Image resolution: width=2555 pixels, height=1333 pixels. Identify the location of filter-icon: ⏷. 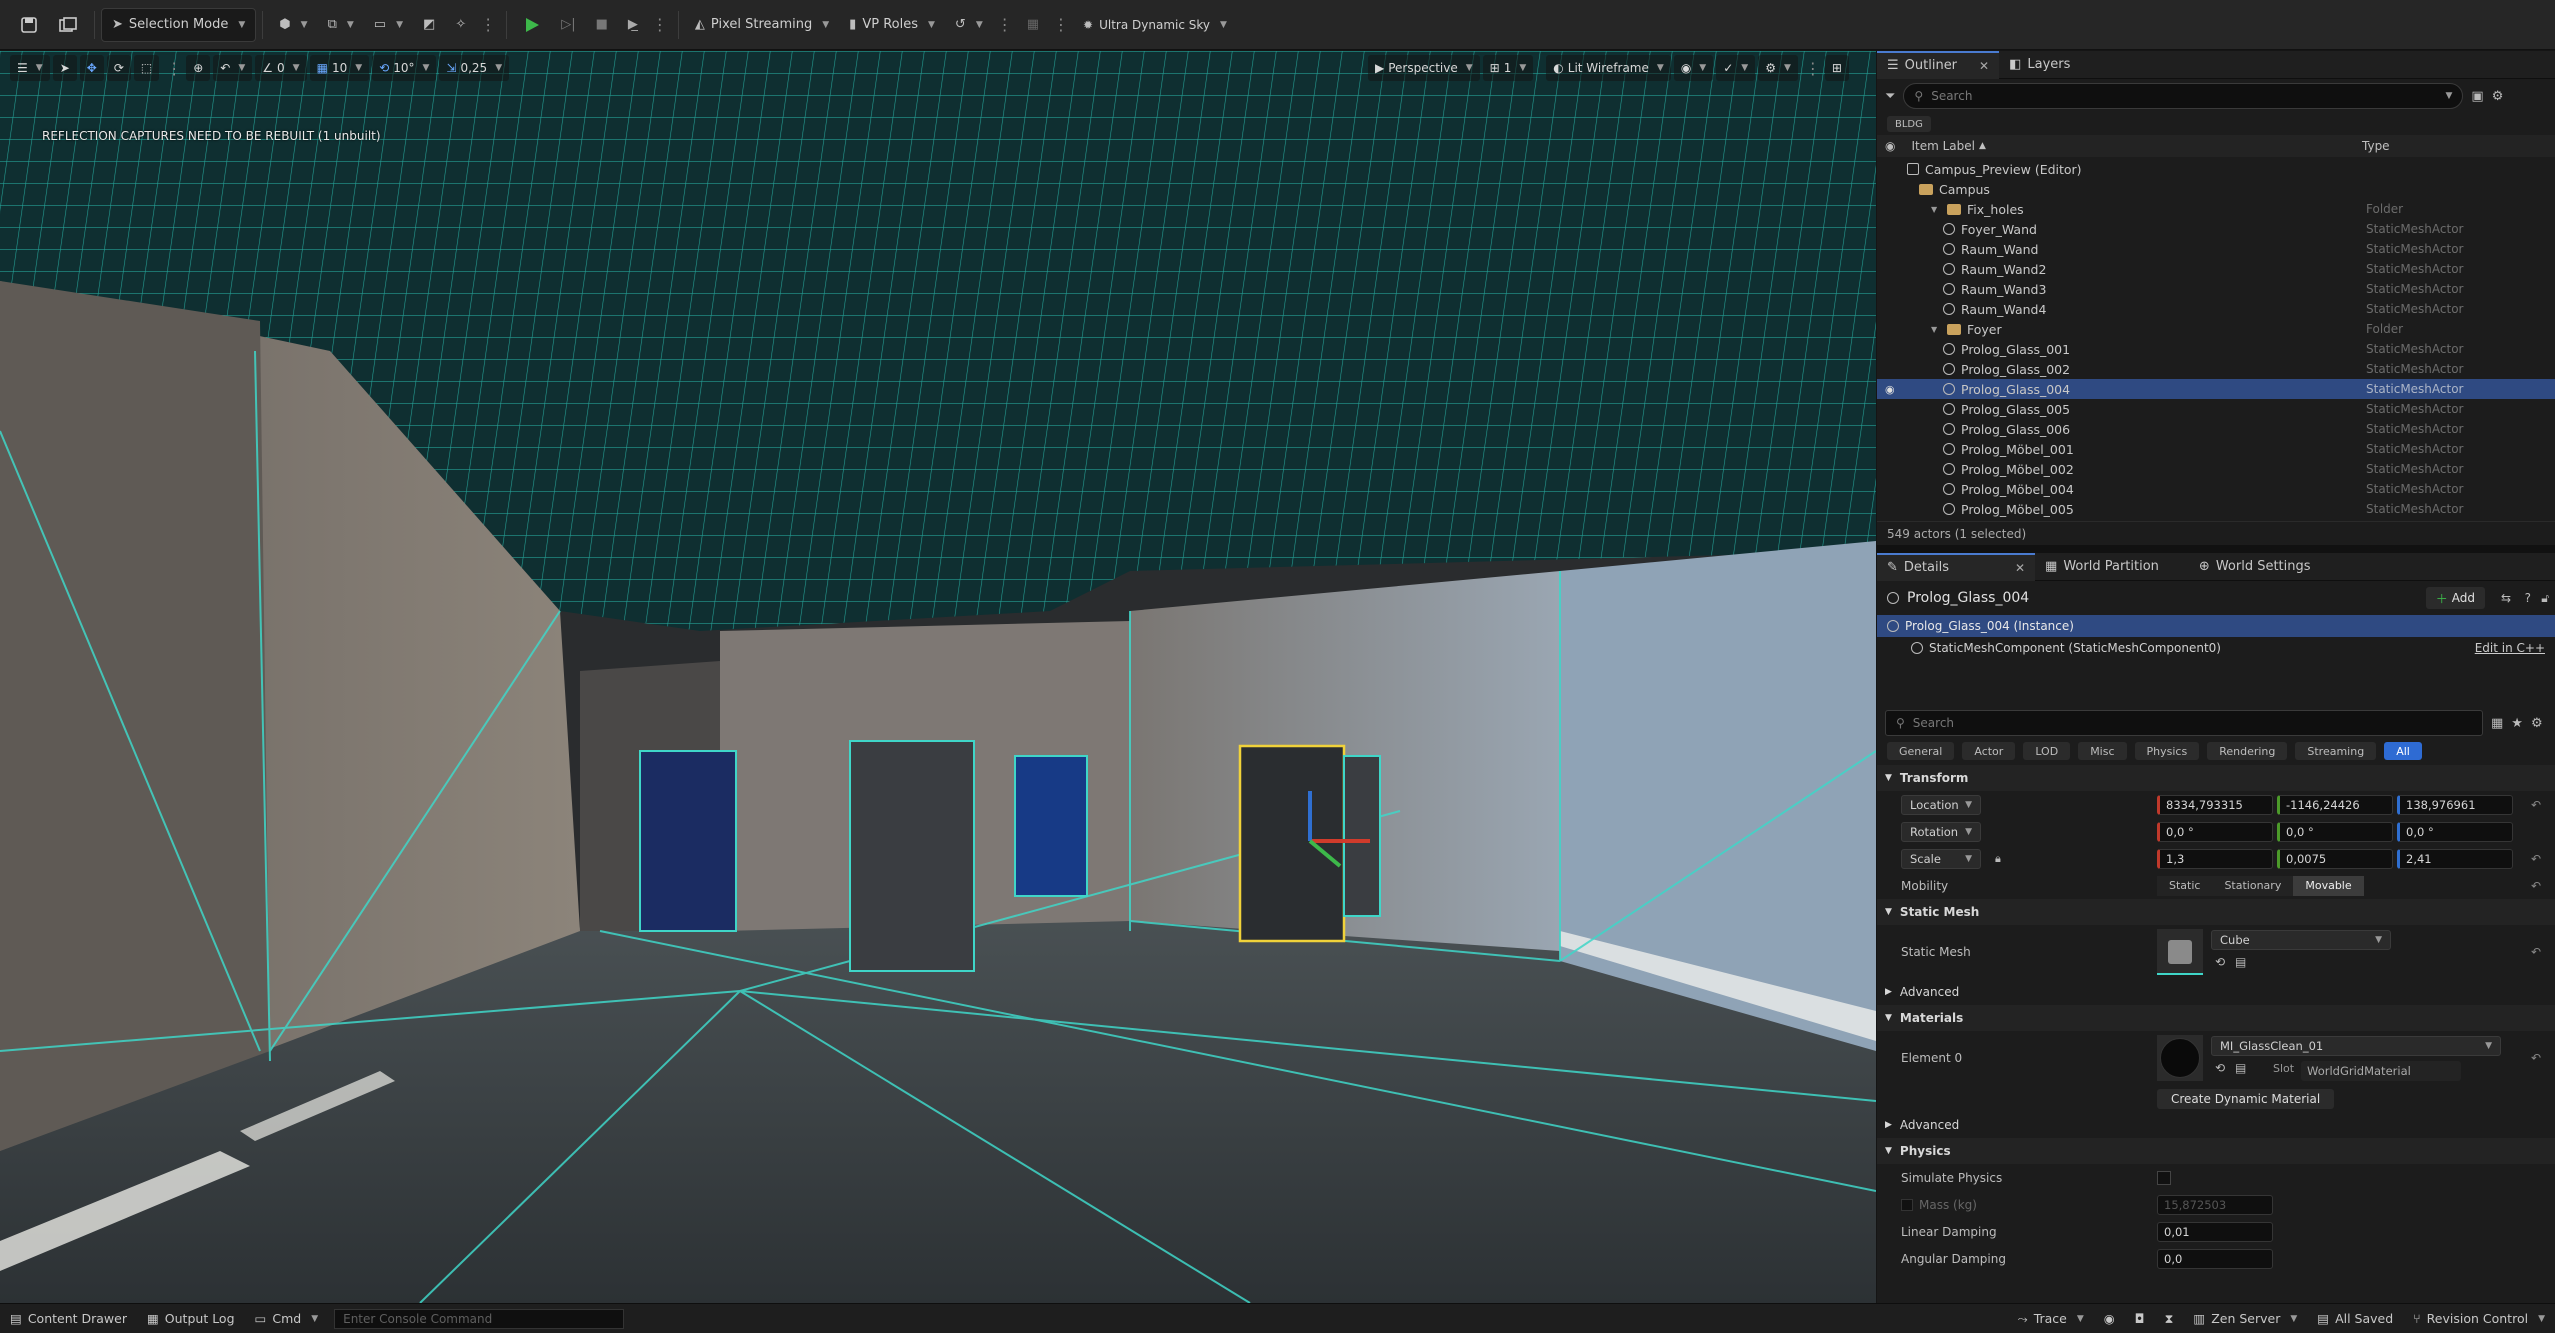
(1890, 96).